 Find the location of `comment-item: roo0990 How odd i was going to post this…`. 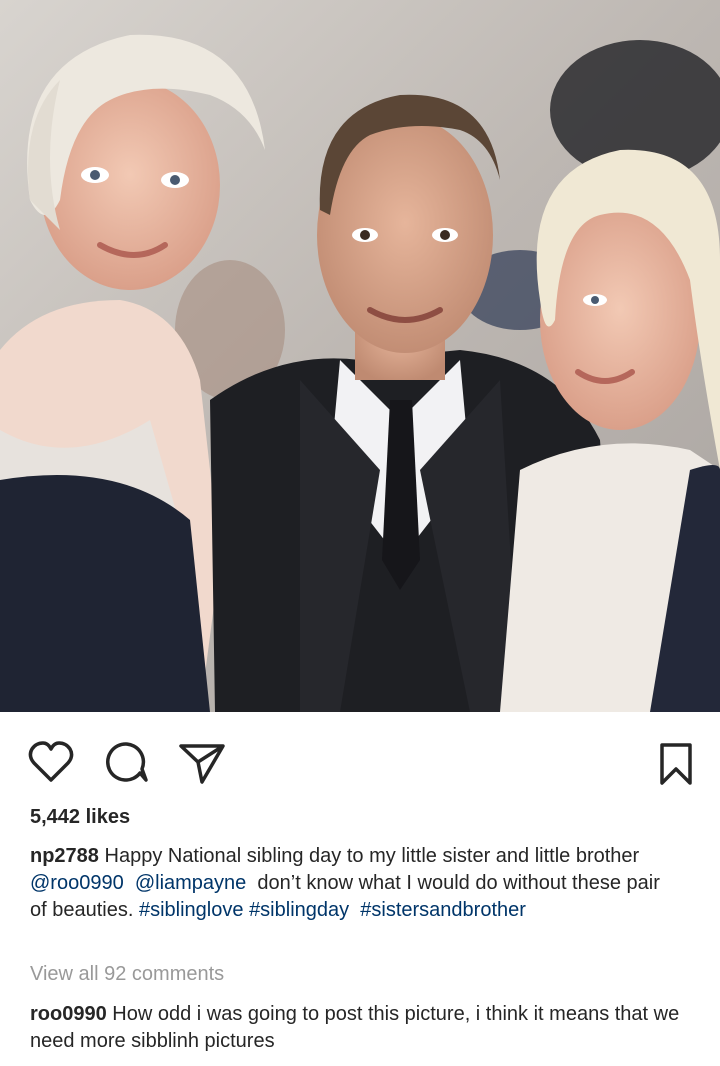

comment-item: roo0990 How odd i was going to post this… is located at coordinates (360, 1028).